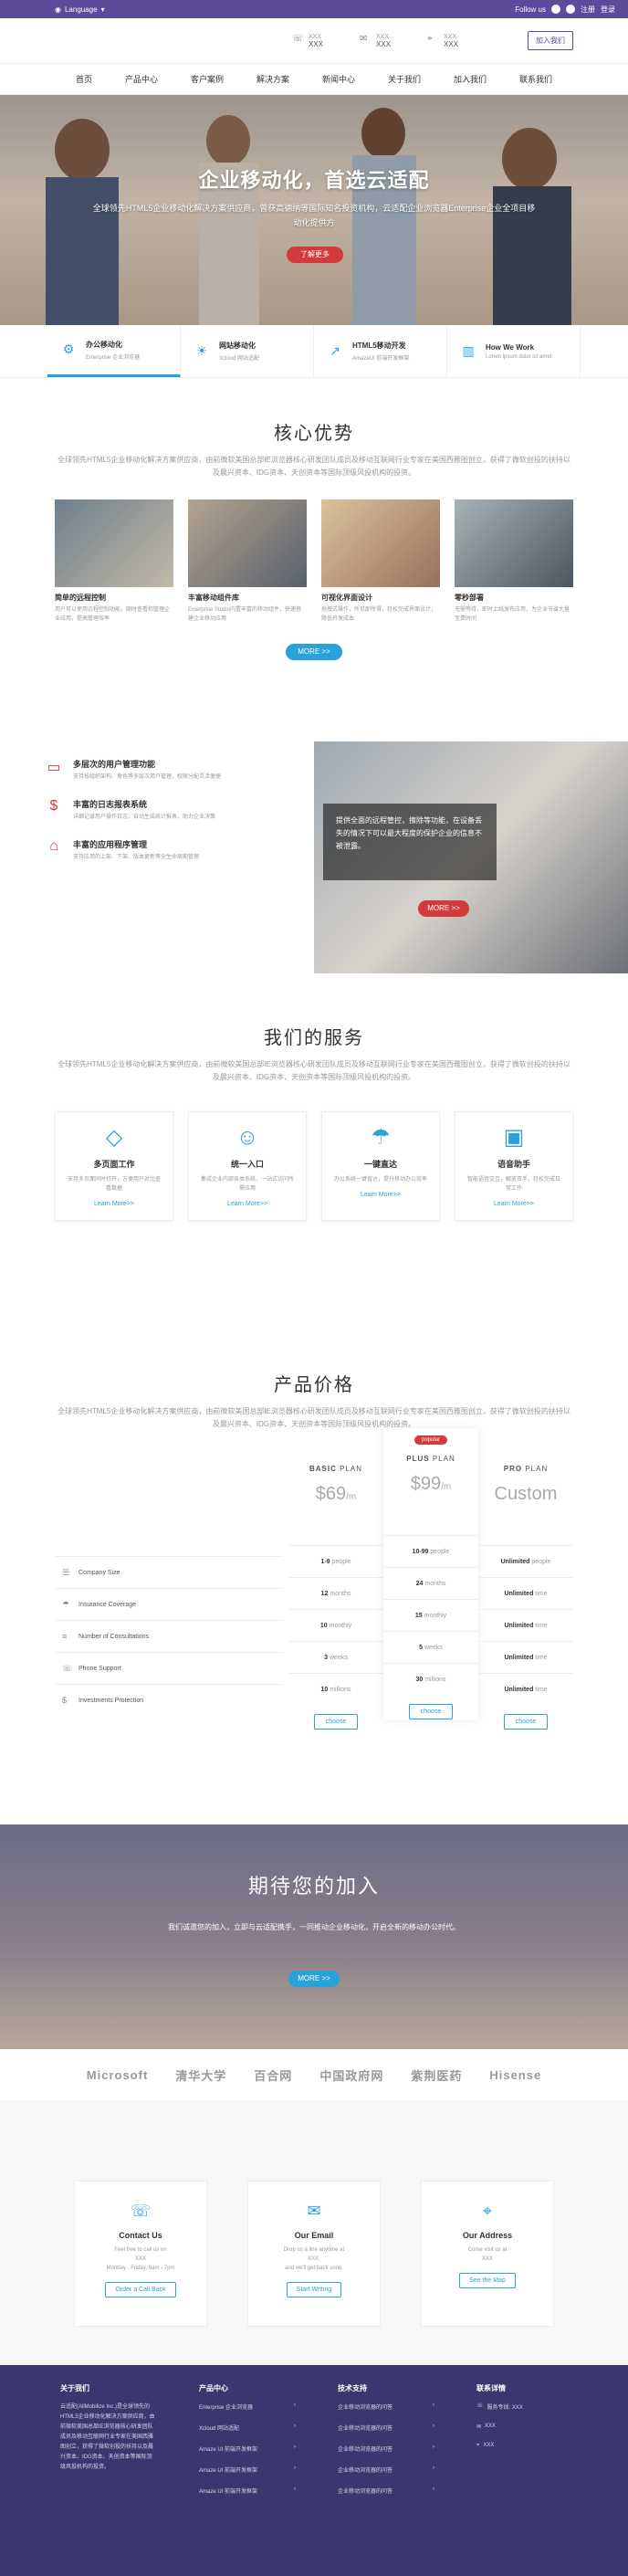 Image resolution: width=628 pixels, height=2576 pixels. What do you see at coordinates (535, 79) in the screenshot?
I see `nav-item-contact: 联系我们` at bounding box center [535, 79].